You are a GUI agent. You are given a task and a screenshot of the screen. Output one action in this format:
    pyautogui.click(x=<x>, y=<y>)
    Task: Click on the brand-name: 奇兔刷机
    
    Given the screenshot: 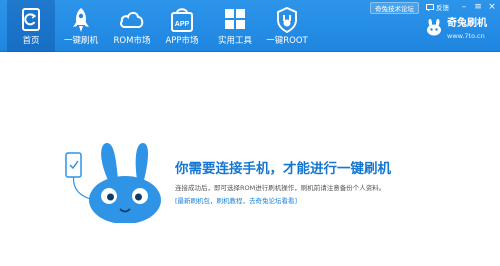 What is the action you would take?
    pyautogui.click(x=467, y=23)
    